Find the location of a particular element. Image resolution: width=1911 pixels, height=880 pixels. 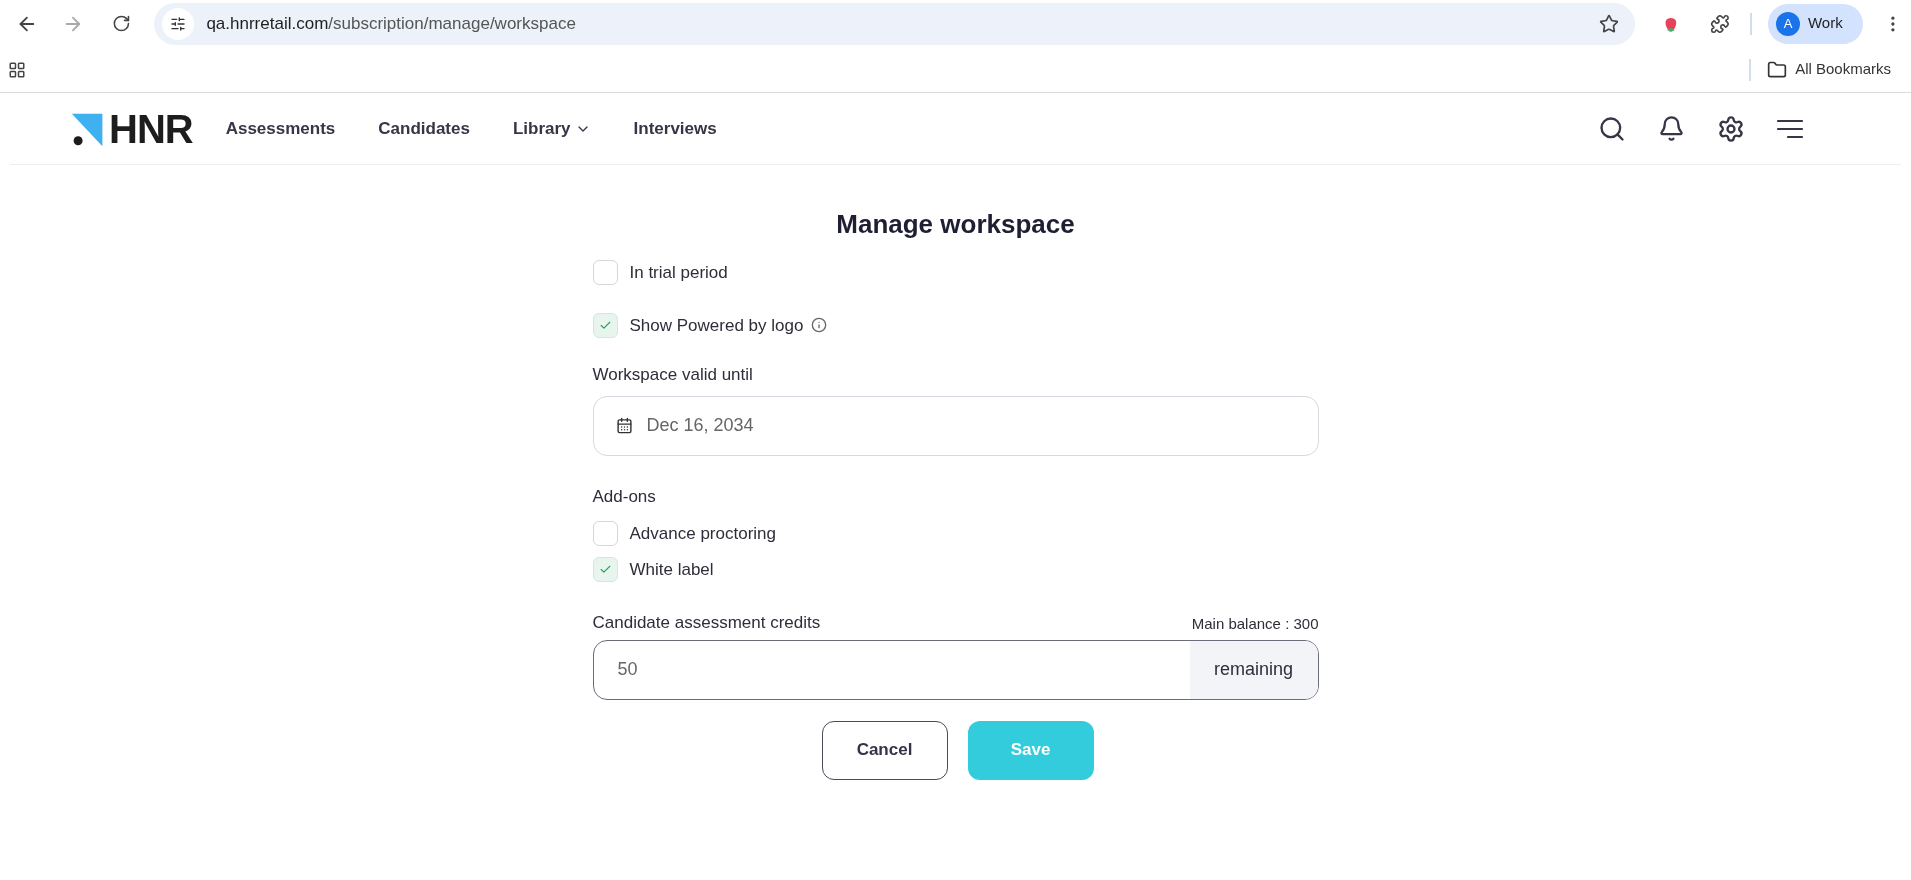

page-title: Manage workspace is located at coordinates (955, 224).